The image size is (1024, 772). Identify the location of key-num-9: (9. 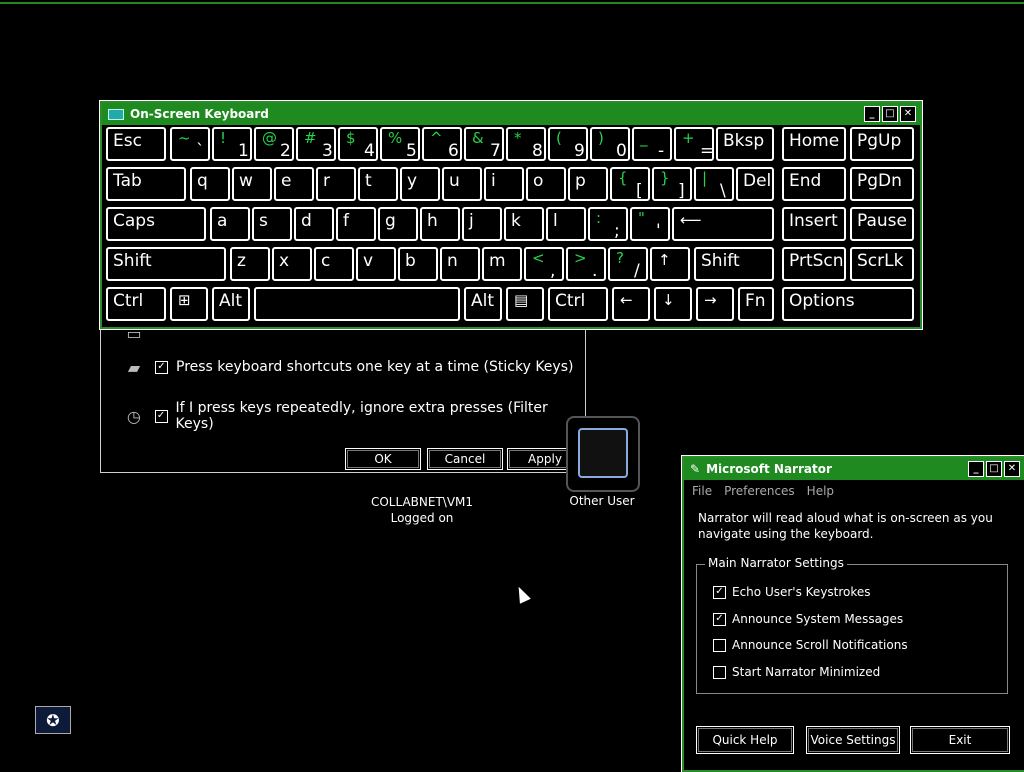
(568, 144).